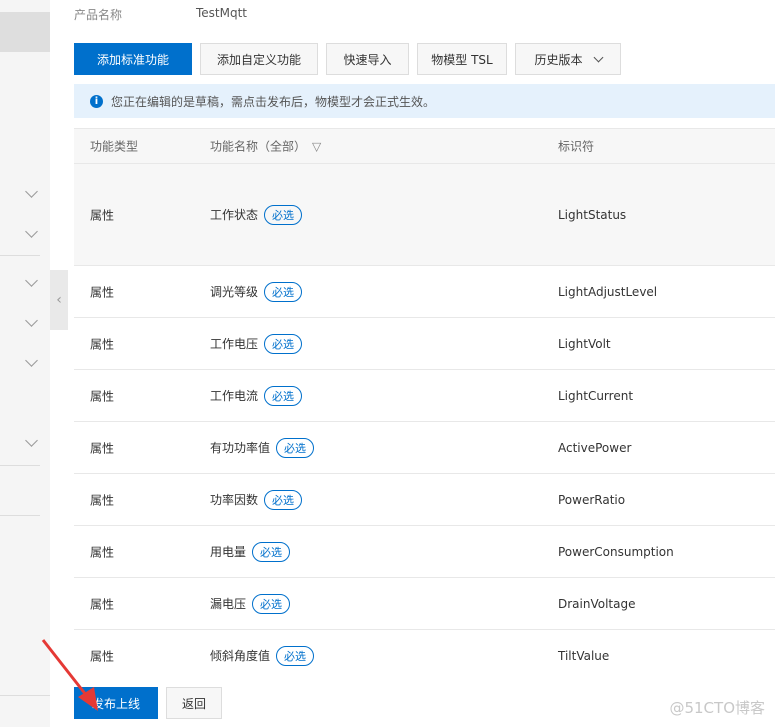 The height and width of the screenshot is (727, 775). Describe the element at coordinates (424, 215) in the screenshot. I see `table-row: 属性 工作状态 必选 LightStatus` at that location.